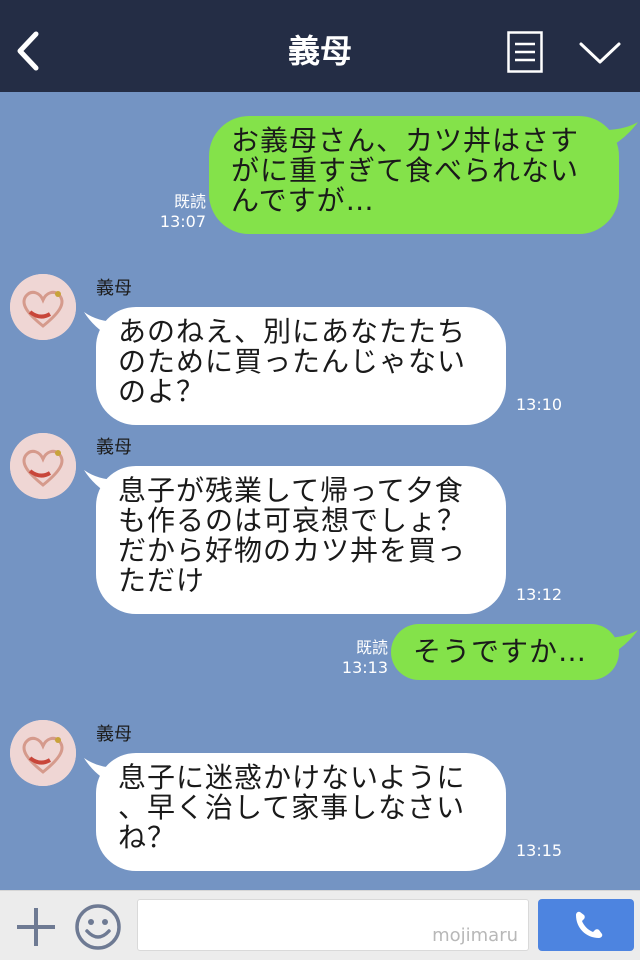 Image resolution: width=640 pixels, height=960 pixels. I want to click on message-input: mojimaru, so click(333, 925).